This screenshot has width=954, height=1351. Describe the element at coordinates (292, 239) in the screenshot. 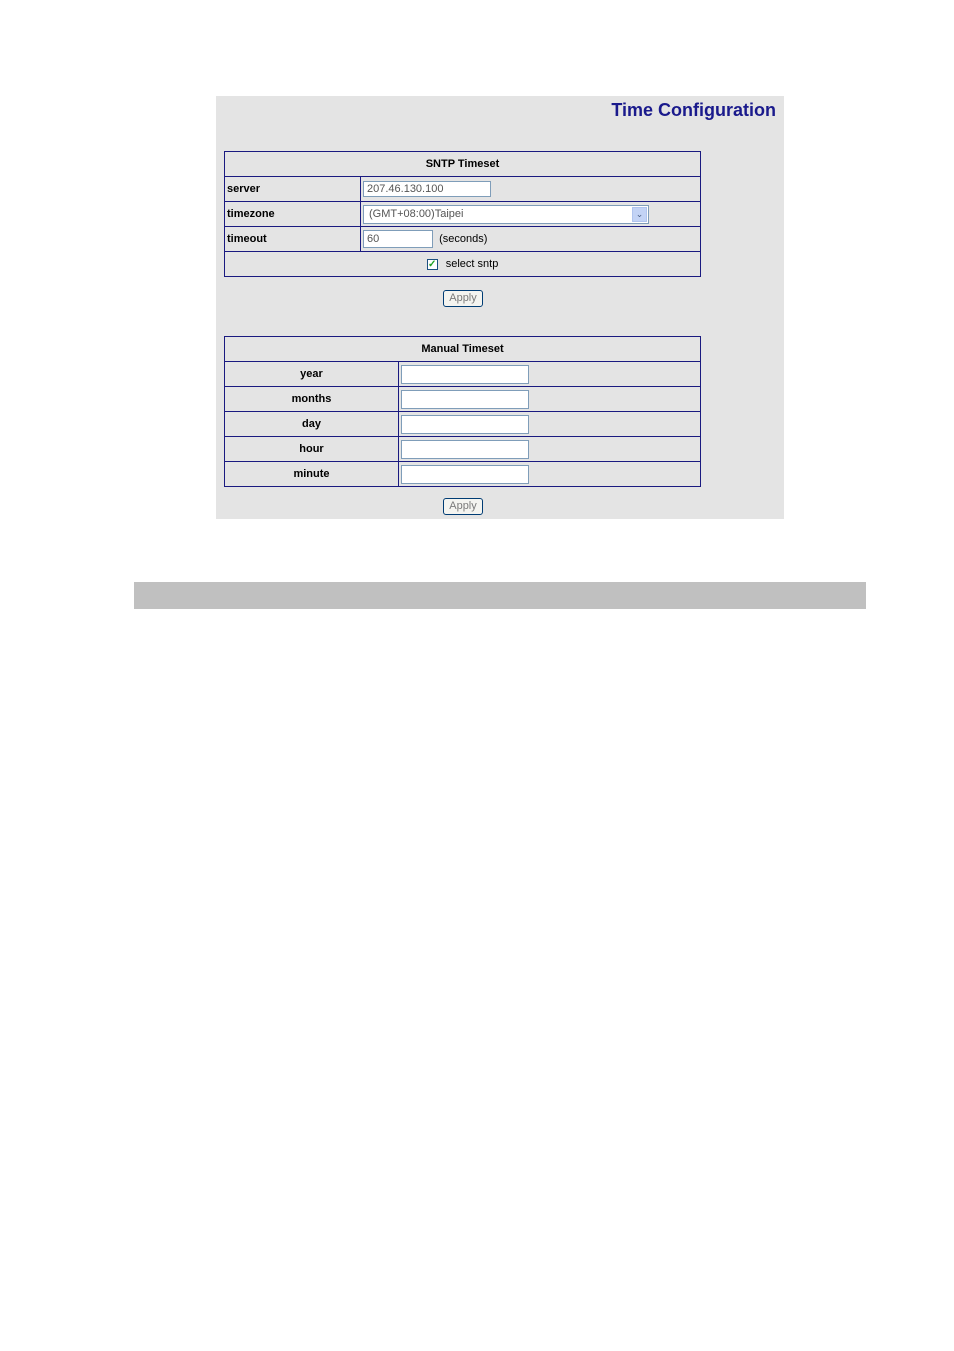

I see `timeout-label: timeout` at that location.